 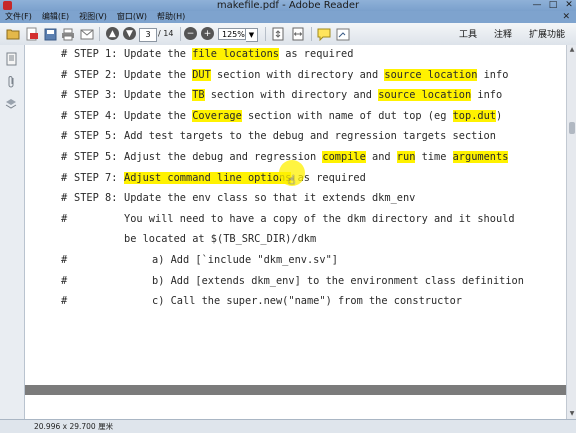 I want to click on zoom-in-icon: +, so click(x=207, y=33).